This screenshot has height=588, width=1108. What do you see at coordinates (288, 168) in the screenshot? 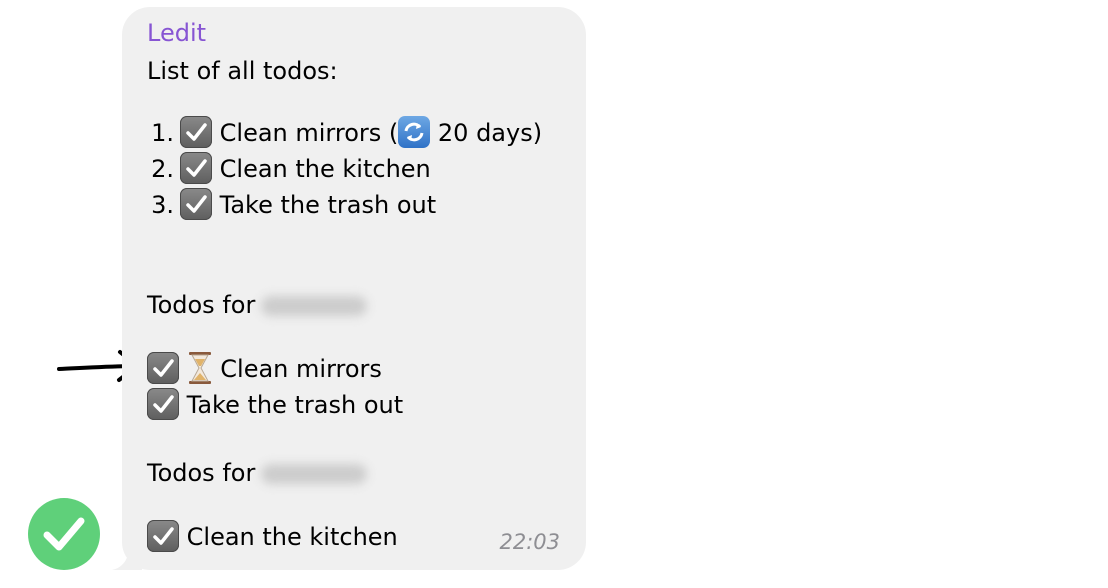
I see `list-item: 2. Clean the kitchen` at bounding box center [288, 168].